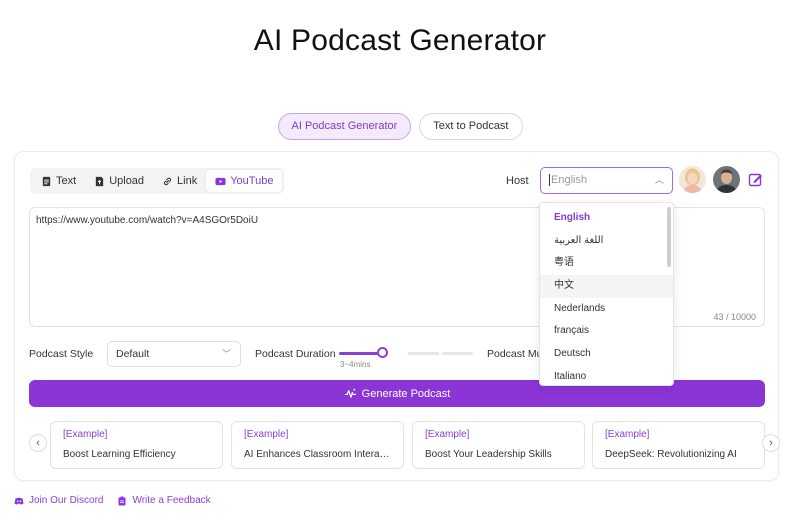 This screenshot has height=525, width=800. I want to click on source-tab-upload: Upload, so click(119, 181).